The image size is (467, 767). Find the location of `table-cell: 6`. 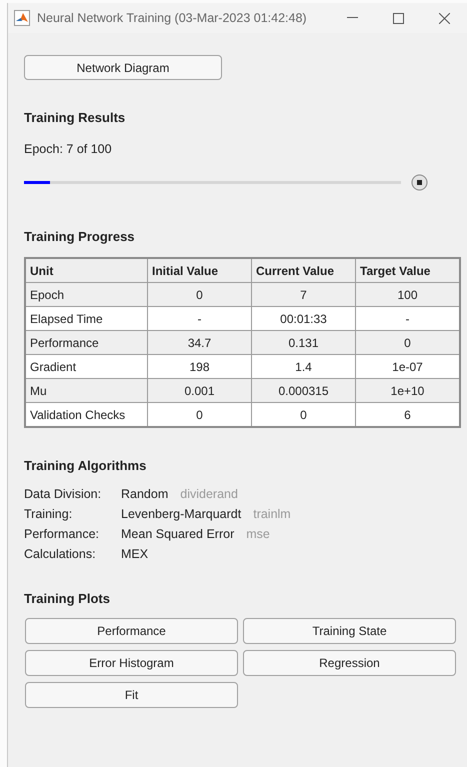

table-cell: 6 is located at coordinates (408, 414).